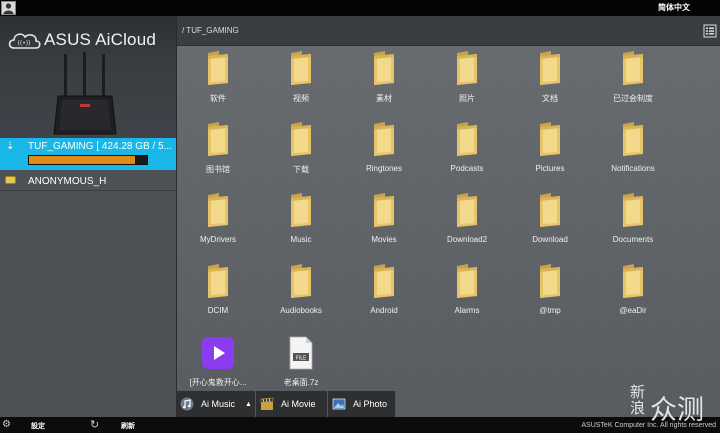 The height and width of the screenshot is (433, 720). I want to click on language-selector: 简体中文, so click(674, 7).